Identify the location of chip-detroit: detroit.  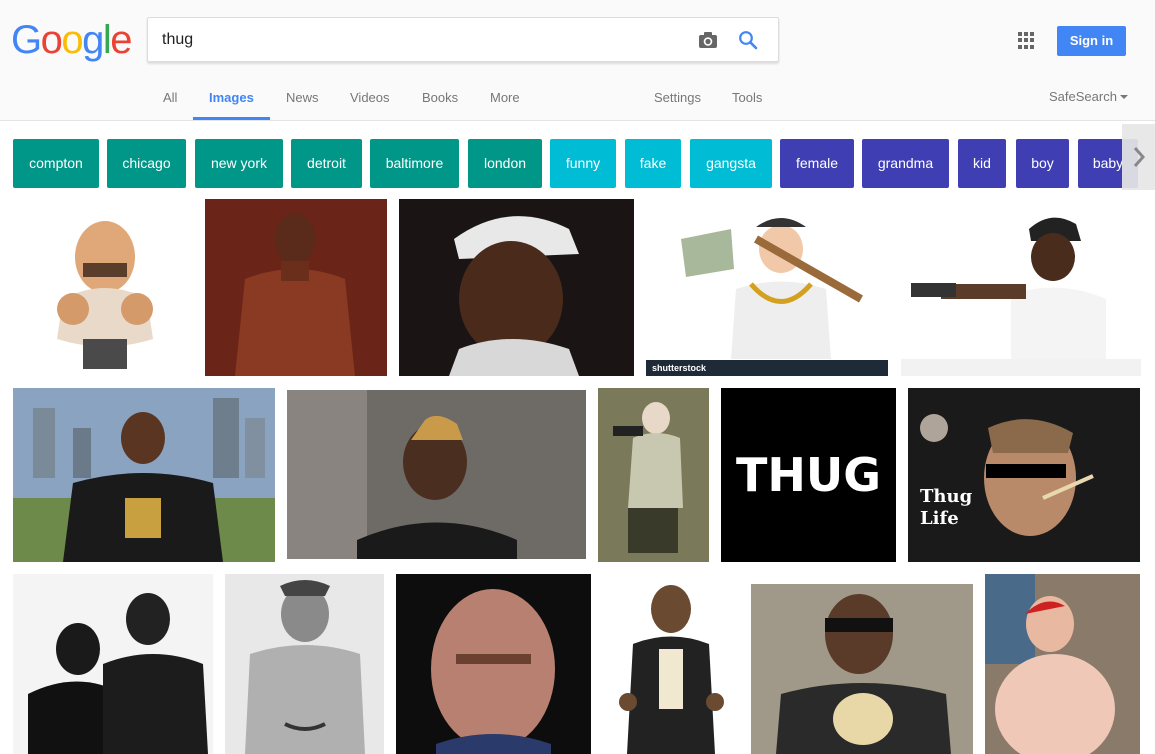
(326, 163).